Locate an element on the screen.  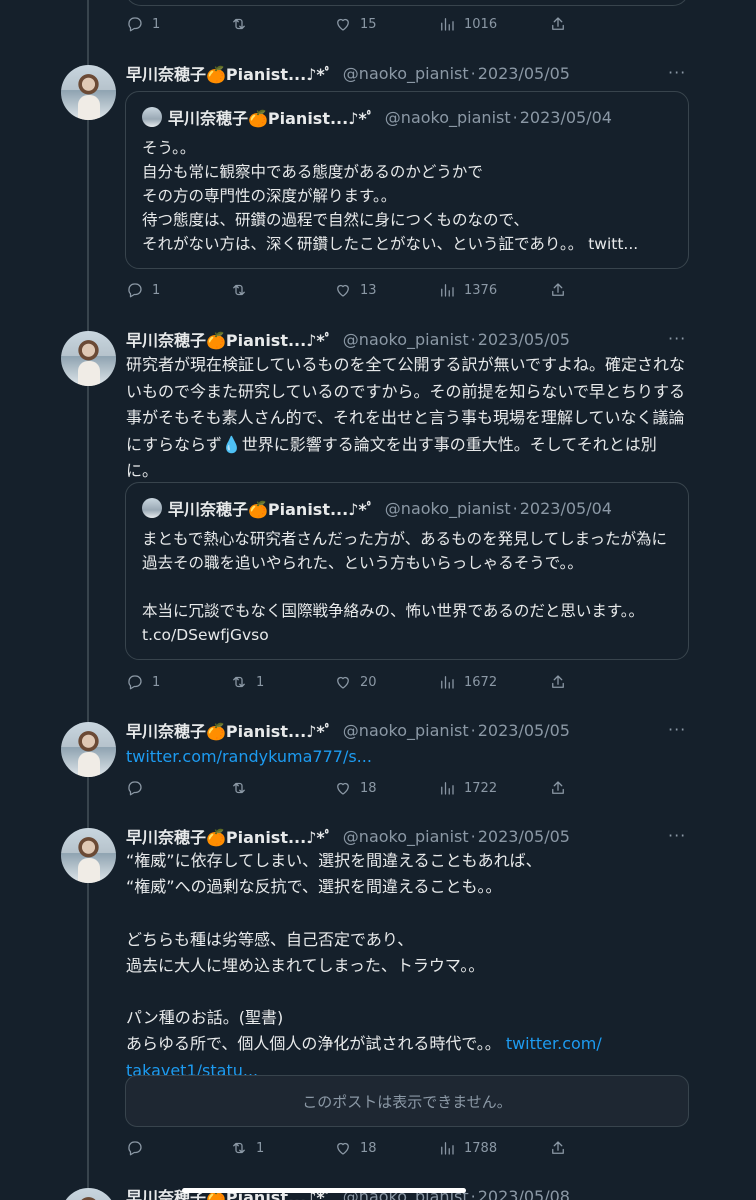
view-count: 1376 is located at coordinates (481, 290).